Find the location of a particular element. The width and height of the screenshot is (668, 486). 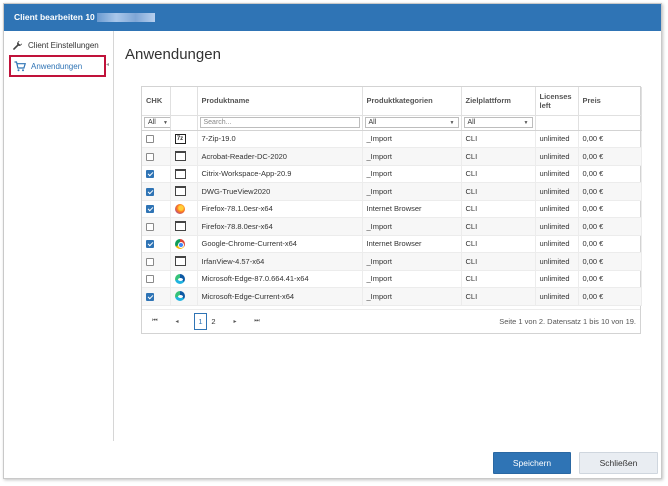

column-header-chk: CHK is located at coordinates (156, 101).